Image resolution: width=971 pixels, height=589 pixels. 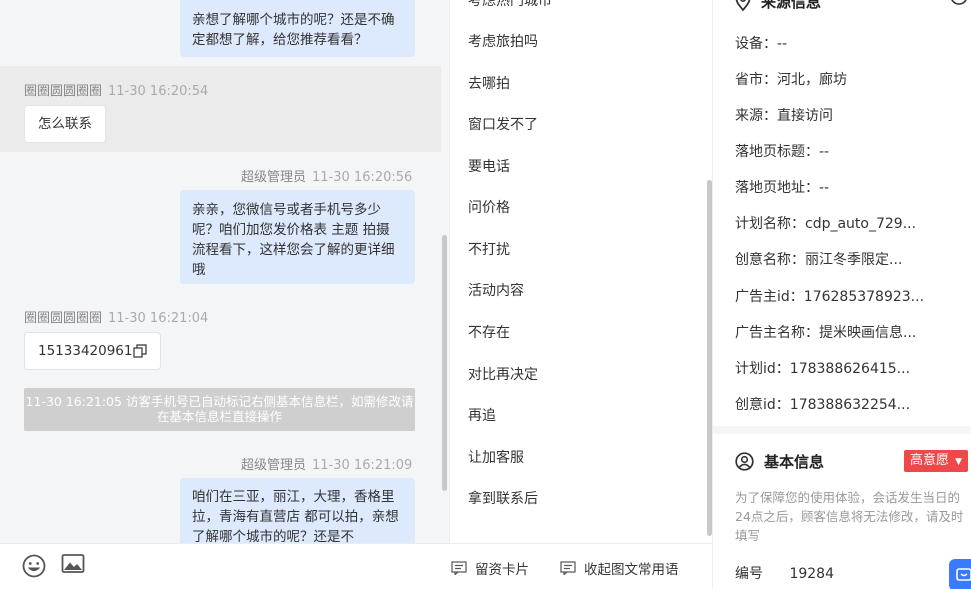 I want to click on message-meta: 超级管理员 11-30 16:21:09, so click(x=326, y=463).